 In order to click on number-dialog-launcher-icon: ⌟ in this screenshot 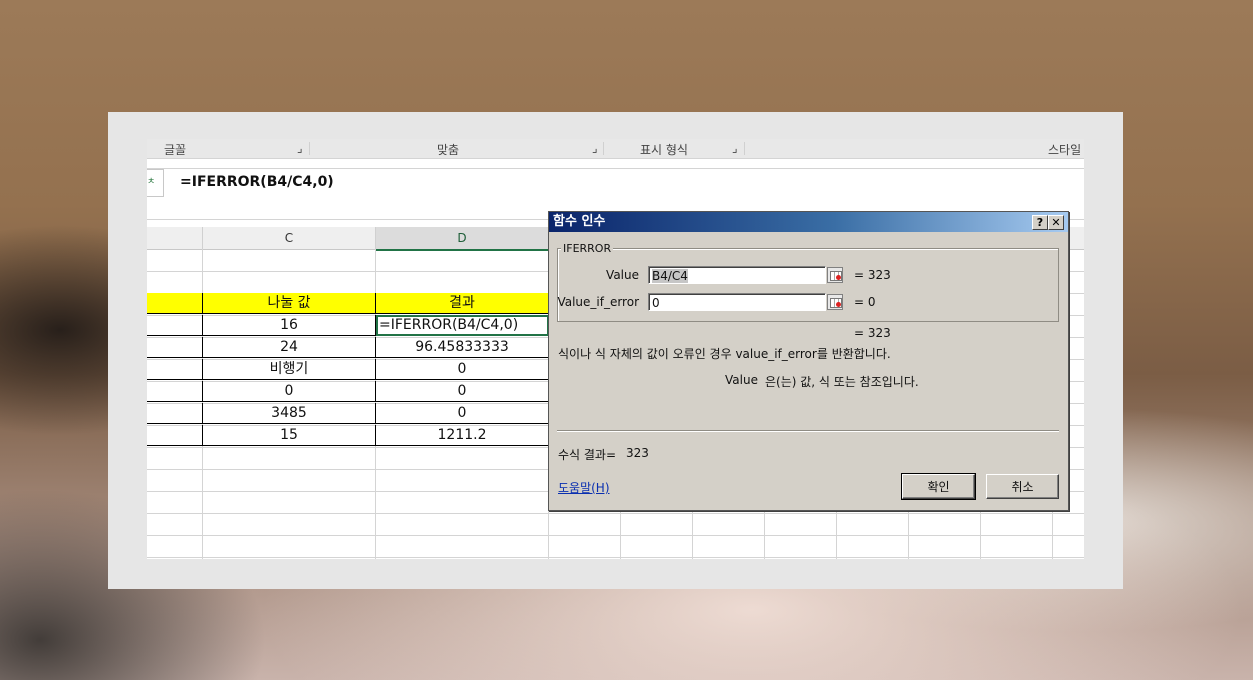, I will do `click(735, 148)`.